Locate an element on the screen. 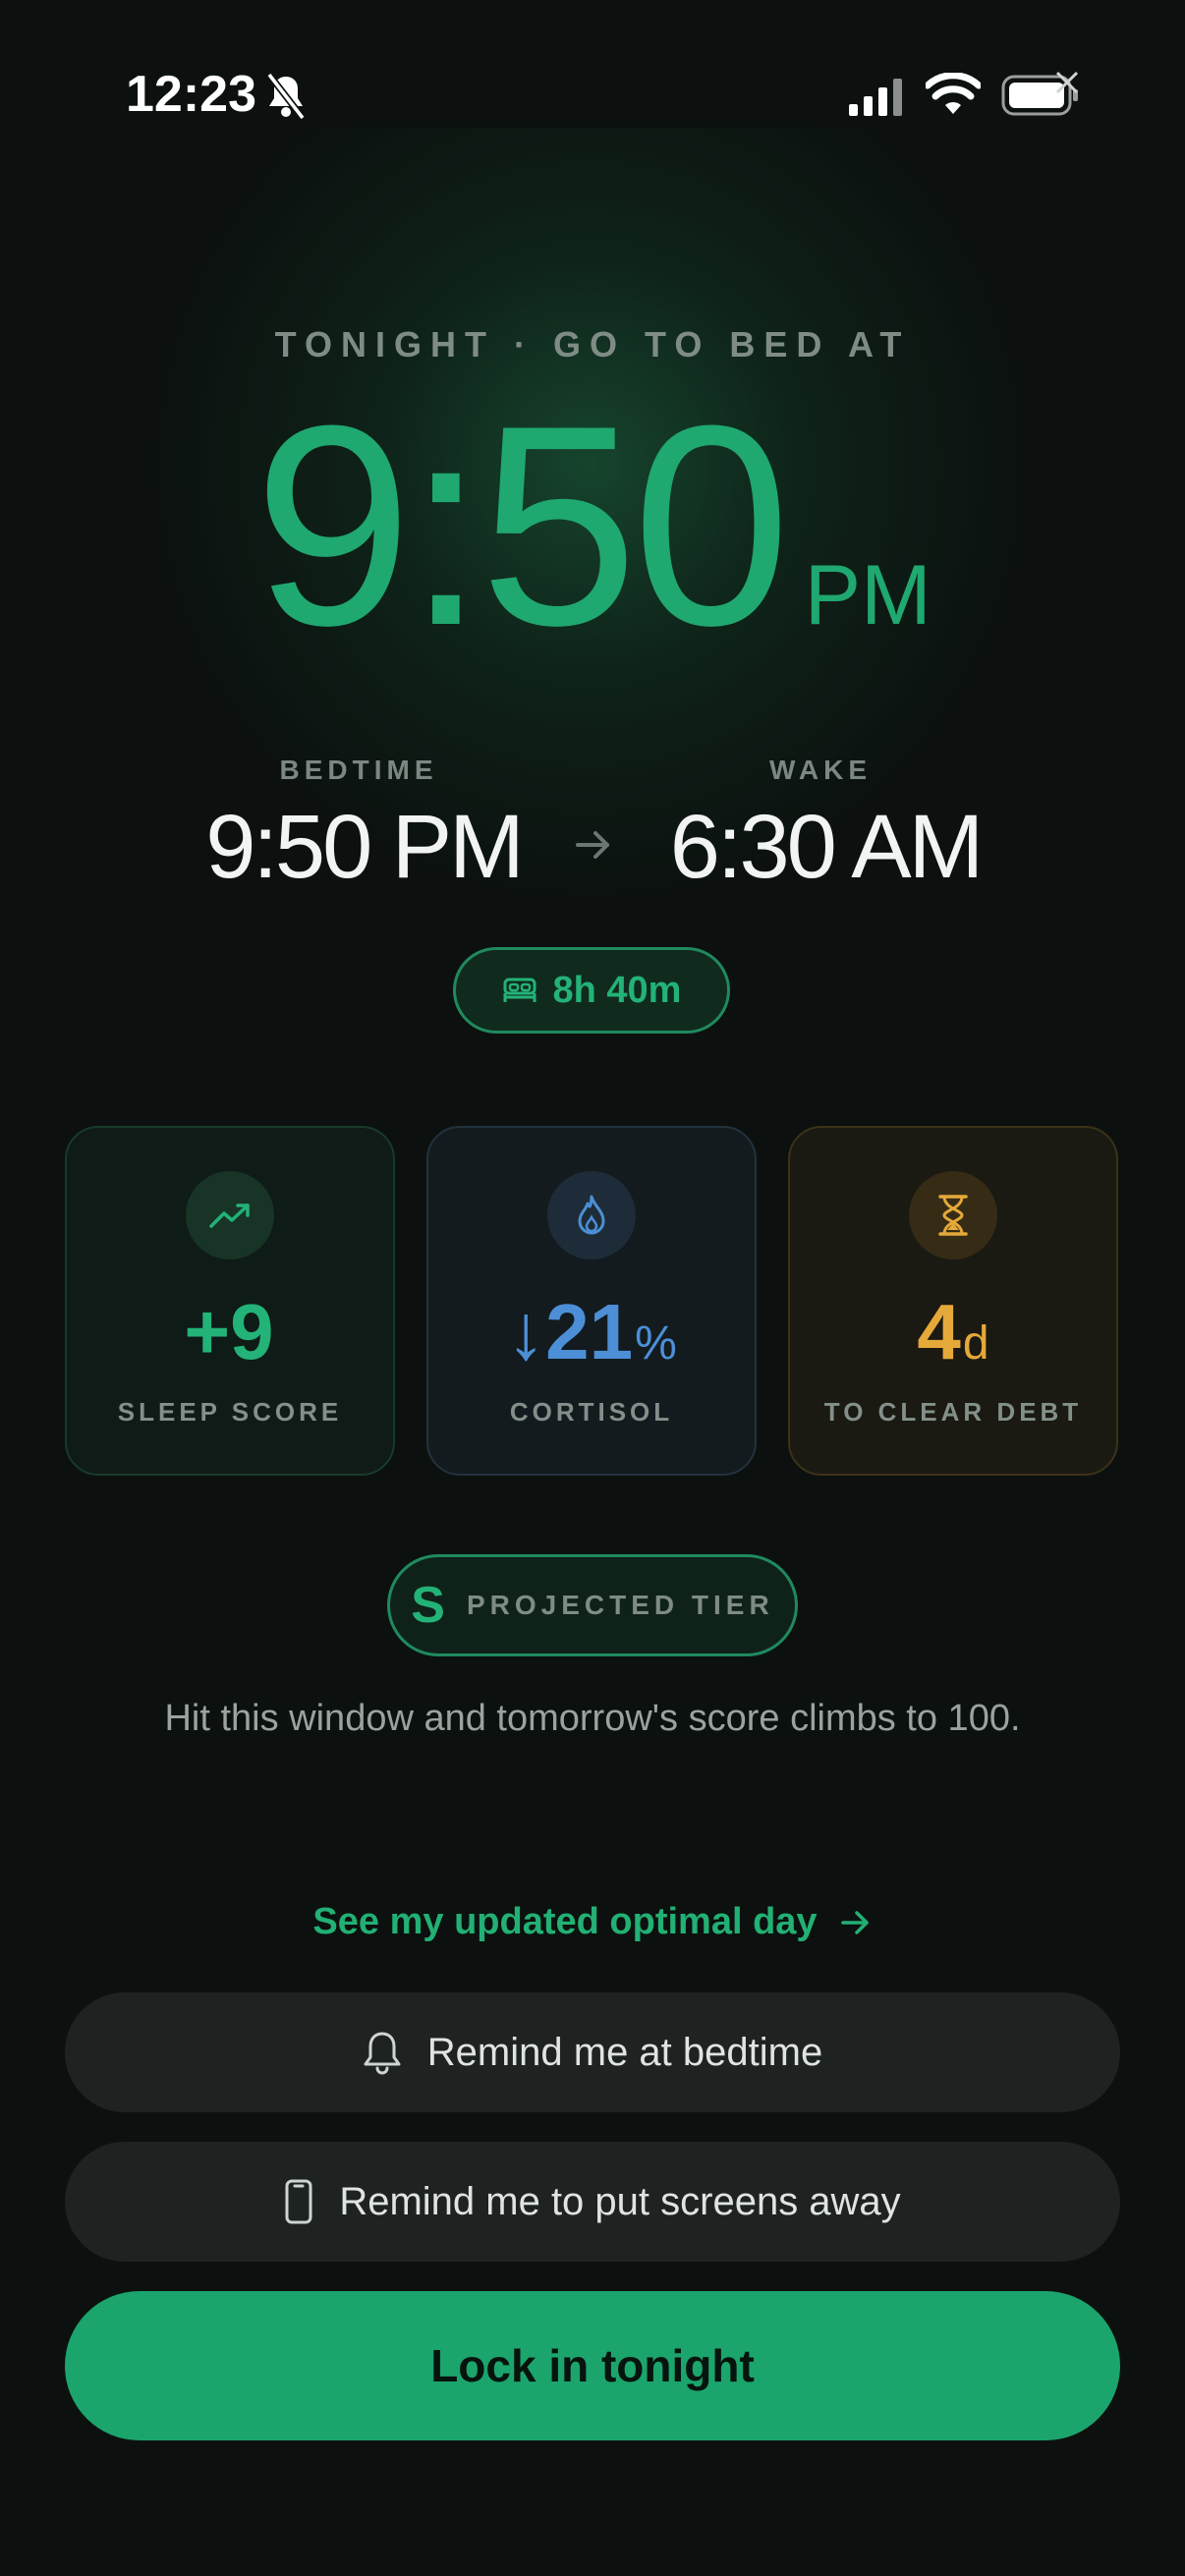  cortisol-value: ↓21 is located at coordinates (570, 1331).